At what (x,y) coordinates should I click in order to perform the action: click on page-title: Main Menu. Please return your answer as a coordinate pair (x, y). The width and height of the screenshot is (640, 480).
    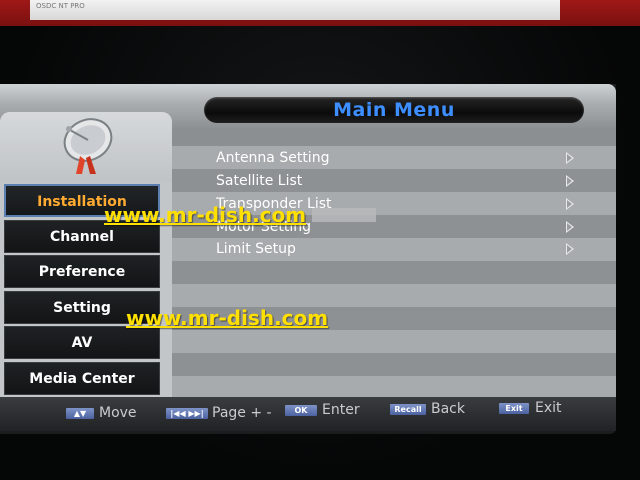
    Looking at the image, I should click on (394, 110).